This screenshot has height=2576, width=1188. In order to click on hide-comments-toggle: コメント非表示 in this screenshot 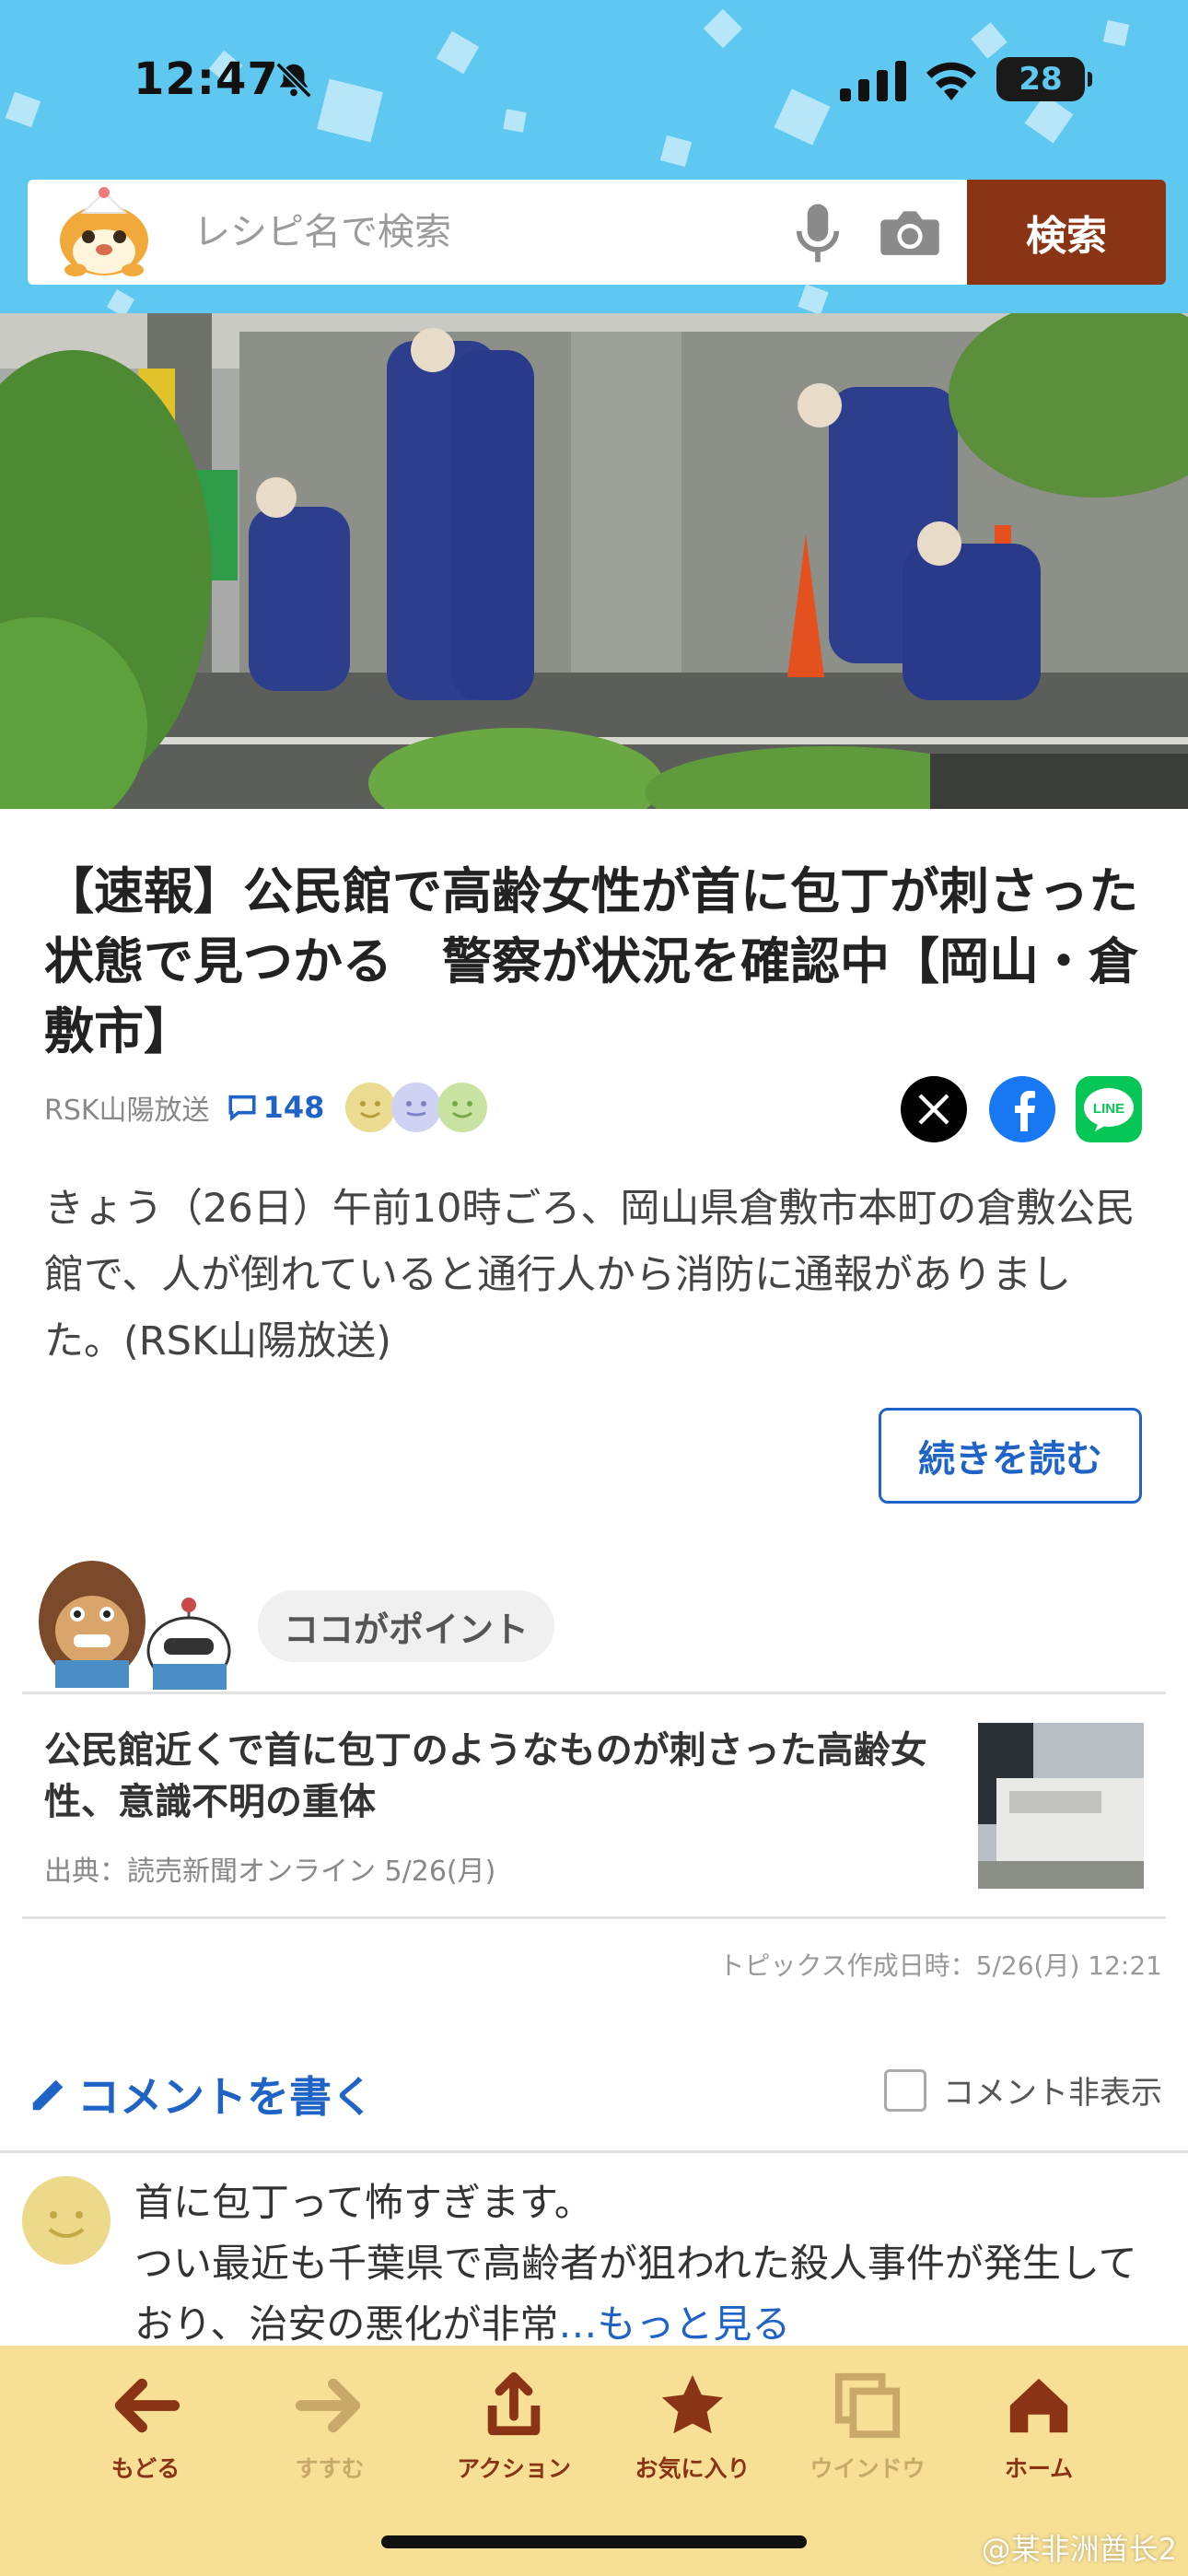, I will do `click(1023, 2090)`.